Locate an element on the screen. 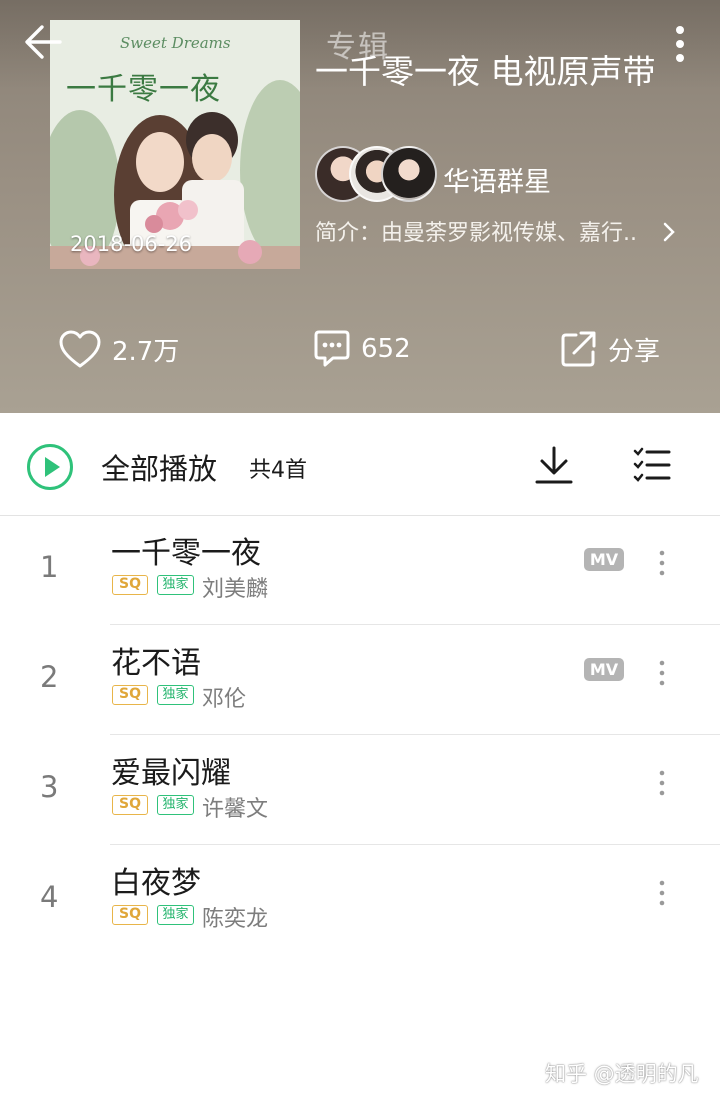  song-title: 爱最闪耀 is located at coordinates (171, 773).